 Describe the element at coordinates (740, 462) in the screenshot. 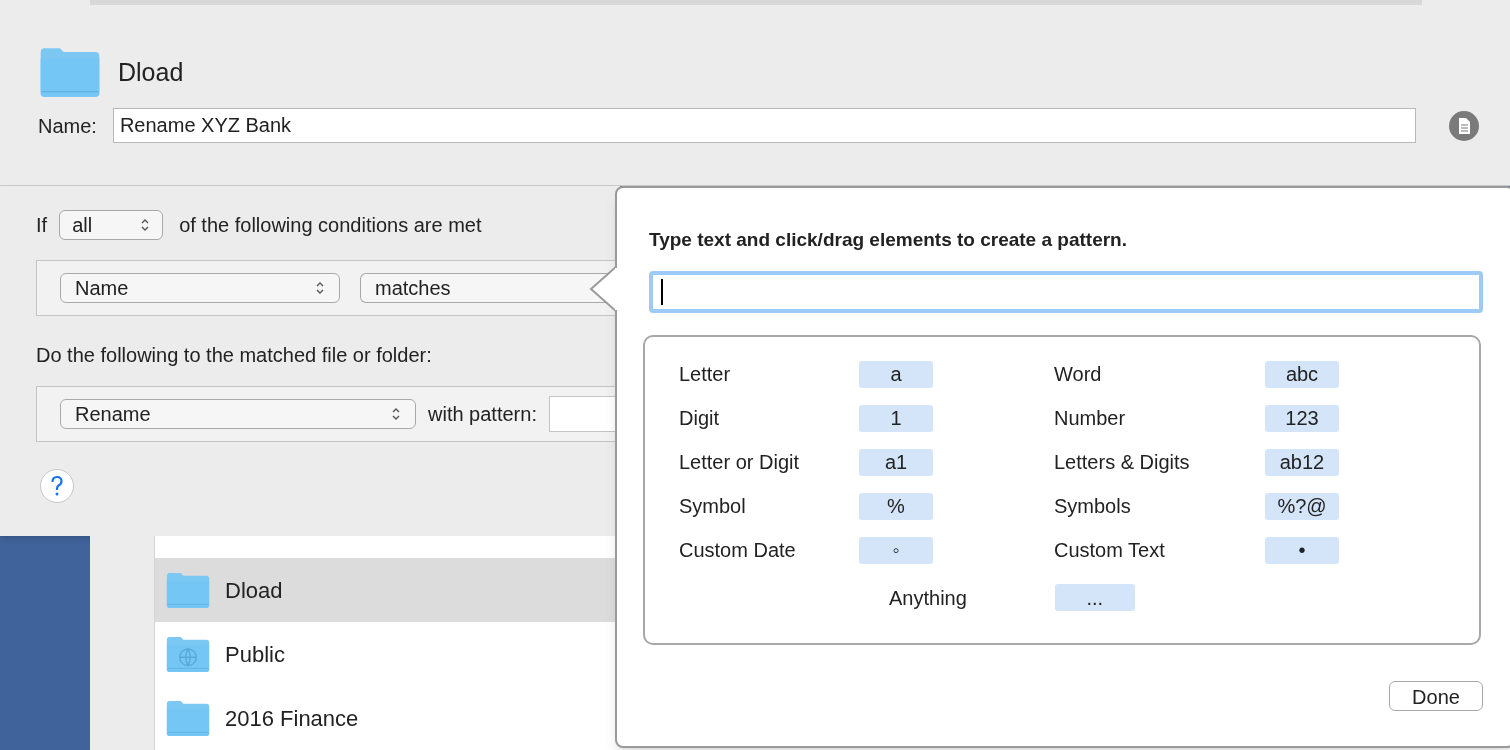

I see `element-label: Letter or Digit` at that location.